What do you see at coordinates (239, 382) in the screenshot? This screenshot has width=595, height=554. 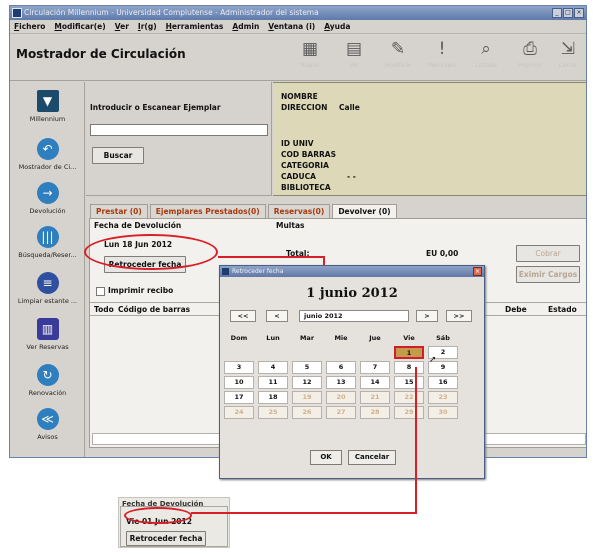 I see `calendar-day-10: 10` at bounding box center [239, 382].